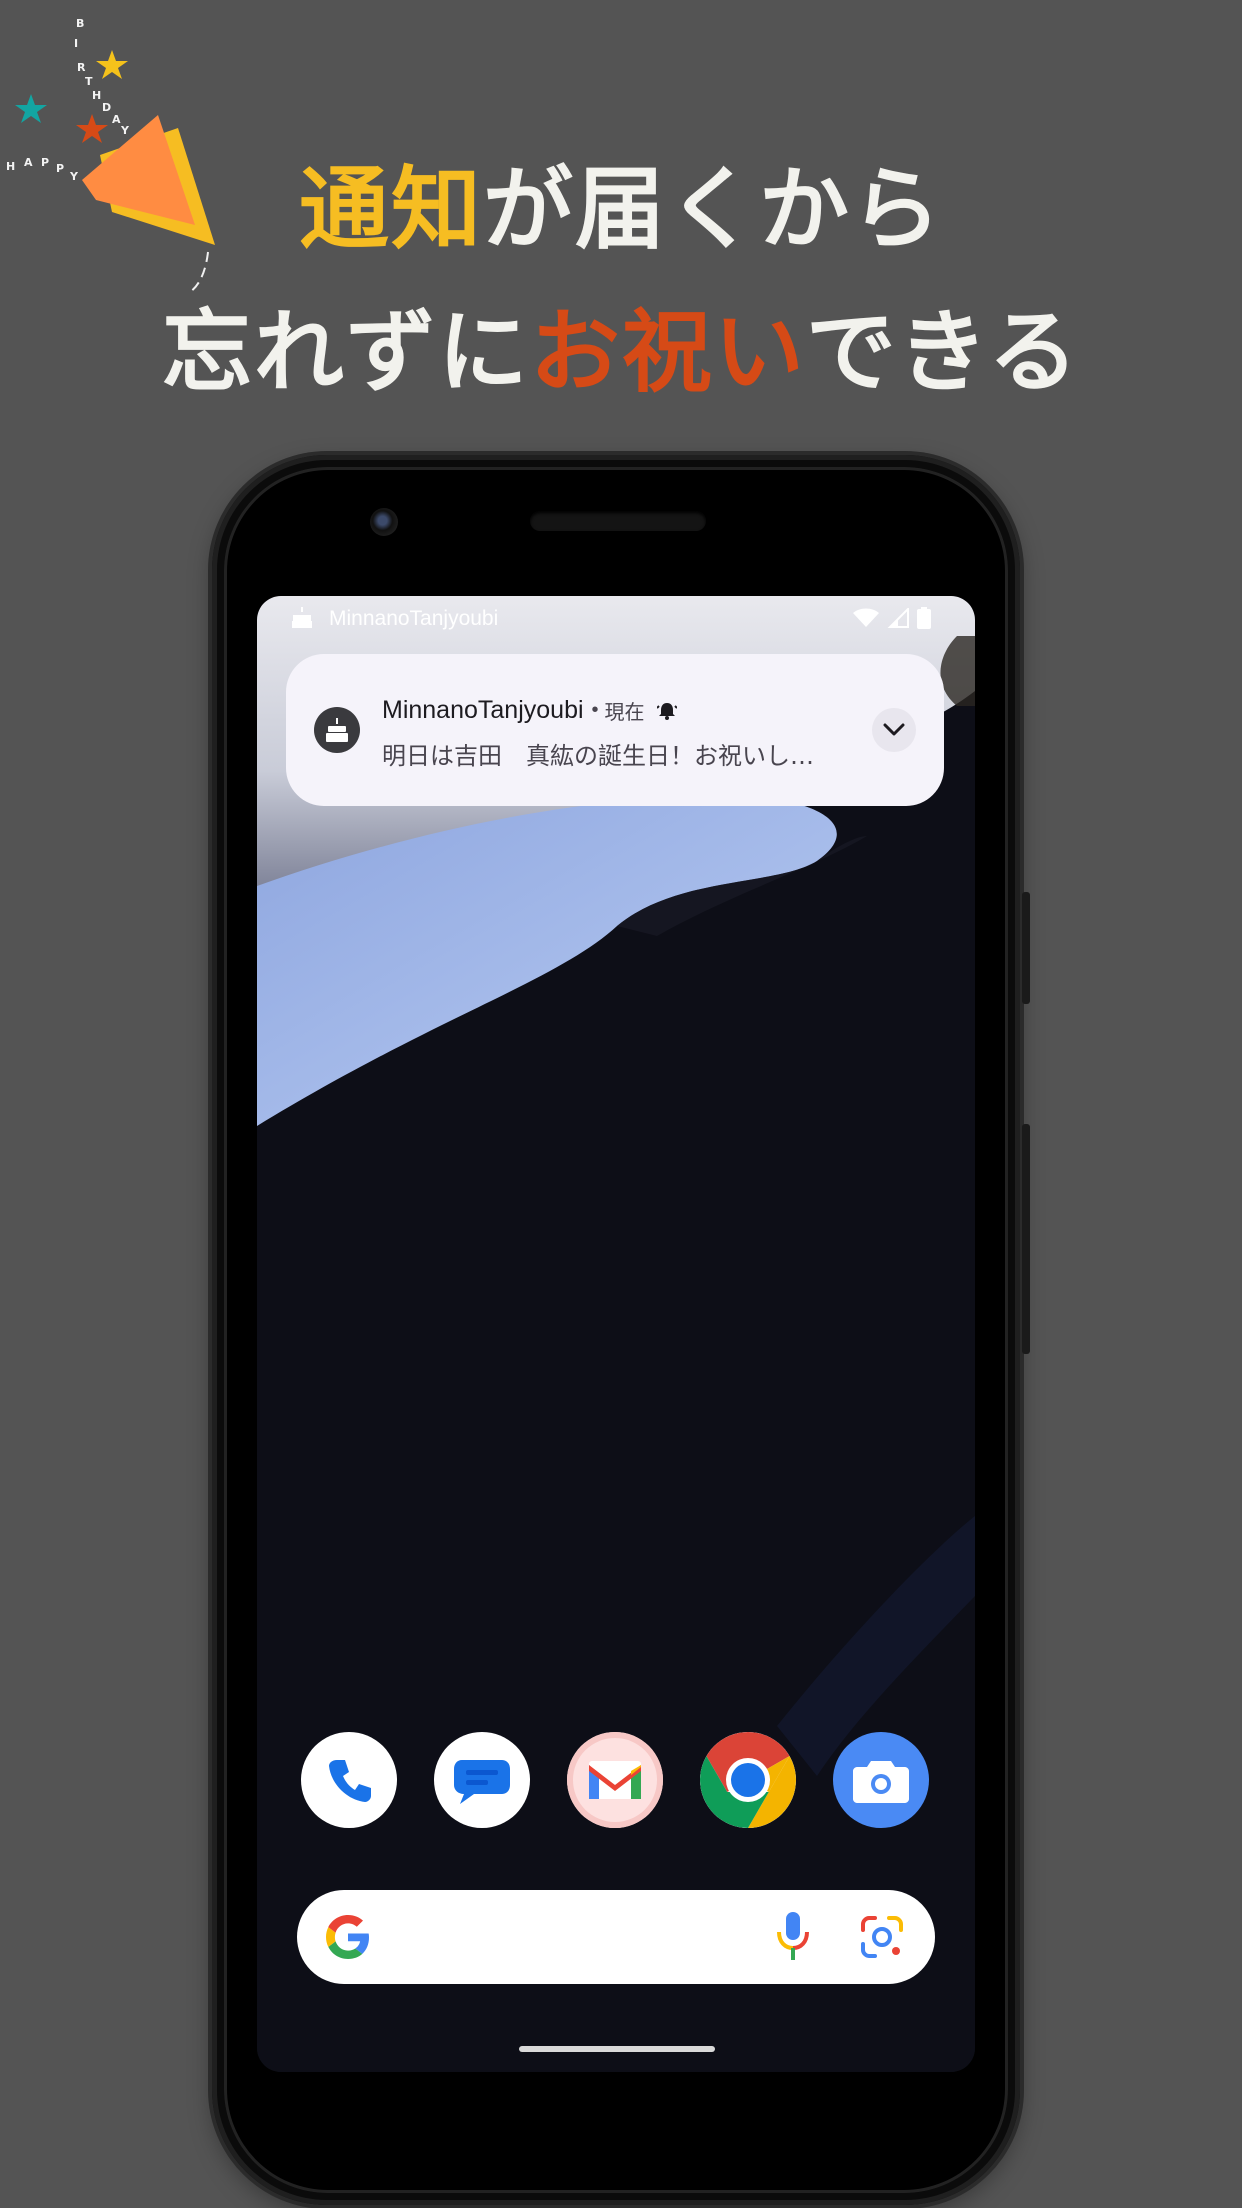 The height and width of the screenshot is (2208, 1242). I want to click on power-button, so click(1026, 948).